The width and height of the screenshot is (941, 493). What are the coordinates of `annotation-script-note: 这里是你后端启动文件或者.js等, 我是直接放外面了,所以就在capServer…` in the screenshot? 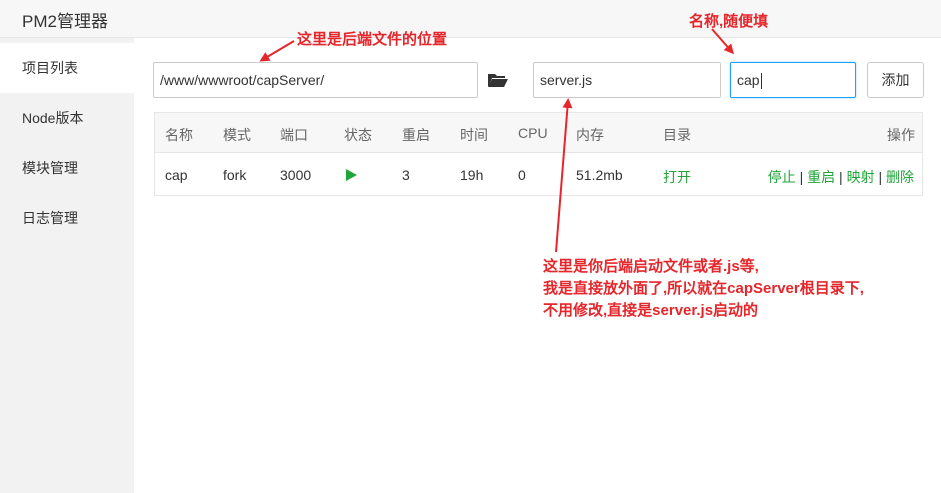 It's located at (703, 289).